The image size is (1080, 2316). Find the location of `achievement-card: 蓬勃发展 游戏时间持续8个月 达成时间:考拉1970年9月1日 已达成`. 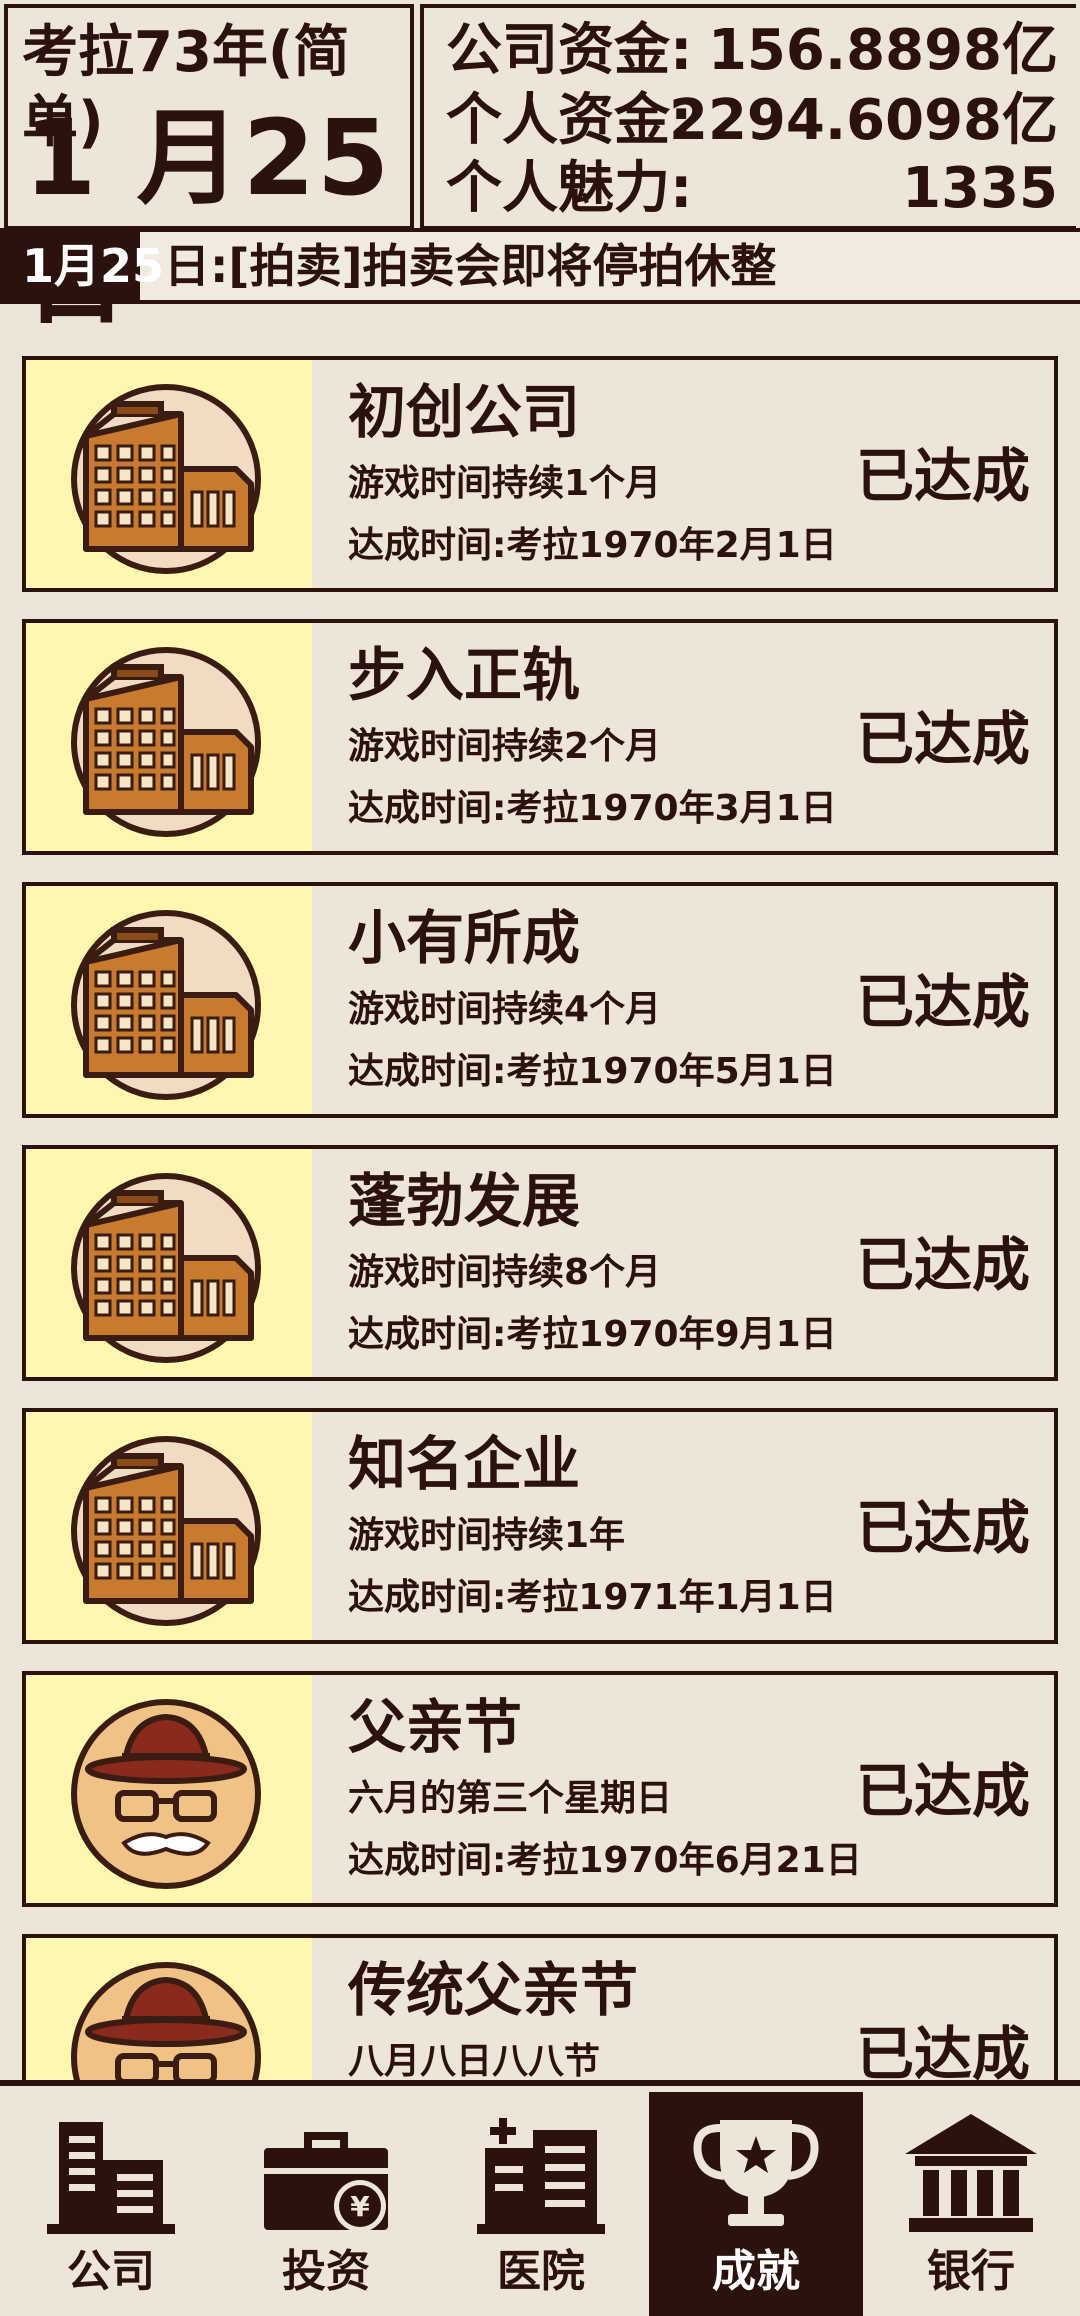

achievement-card: 蓬勃发展 游戏时间持续8个月 达成时间:考拉1970年9月1日 已达成 is located at coordinates (540, 1263).